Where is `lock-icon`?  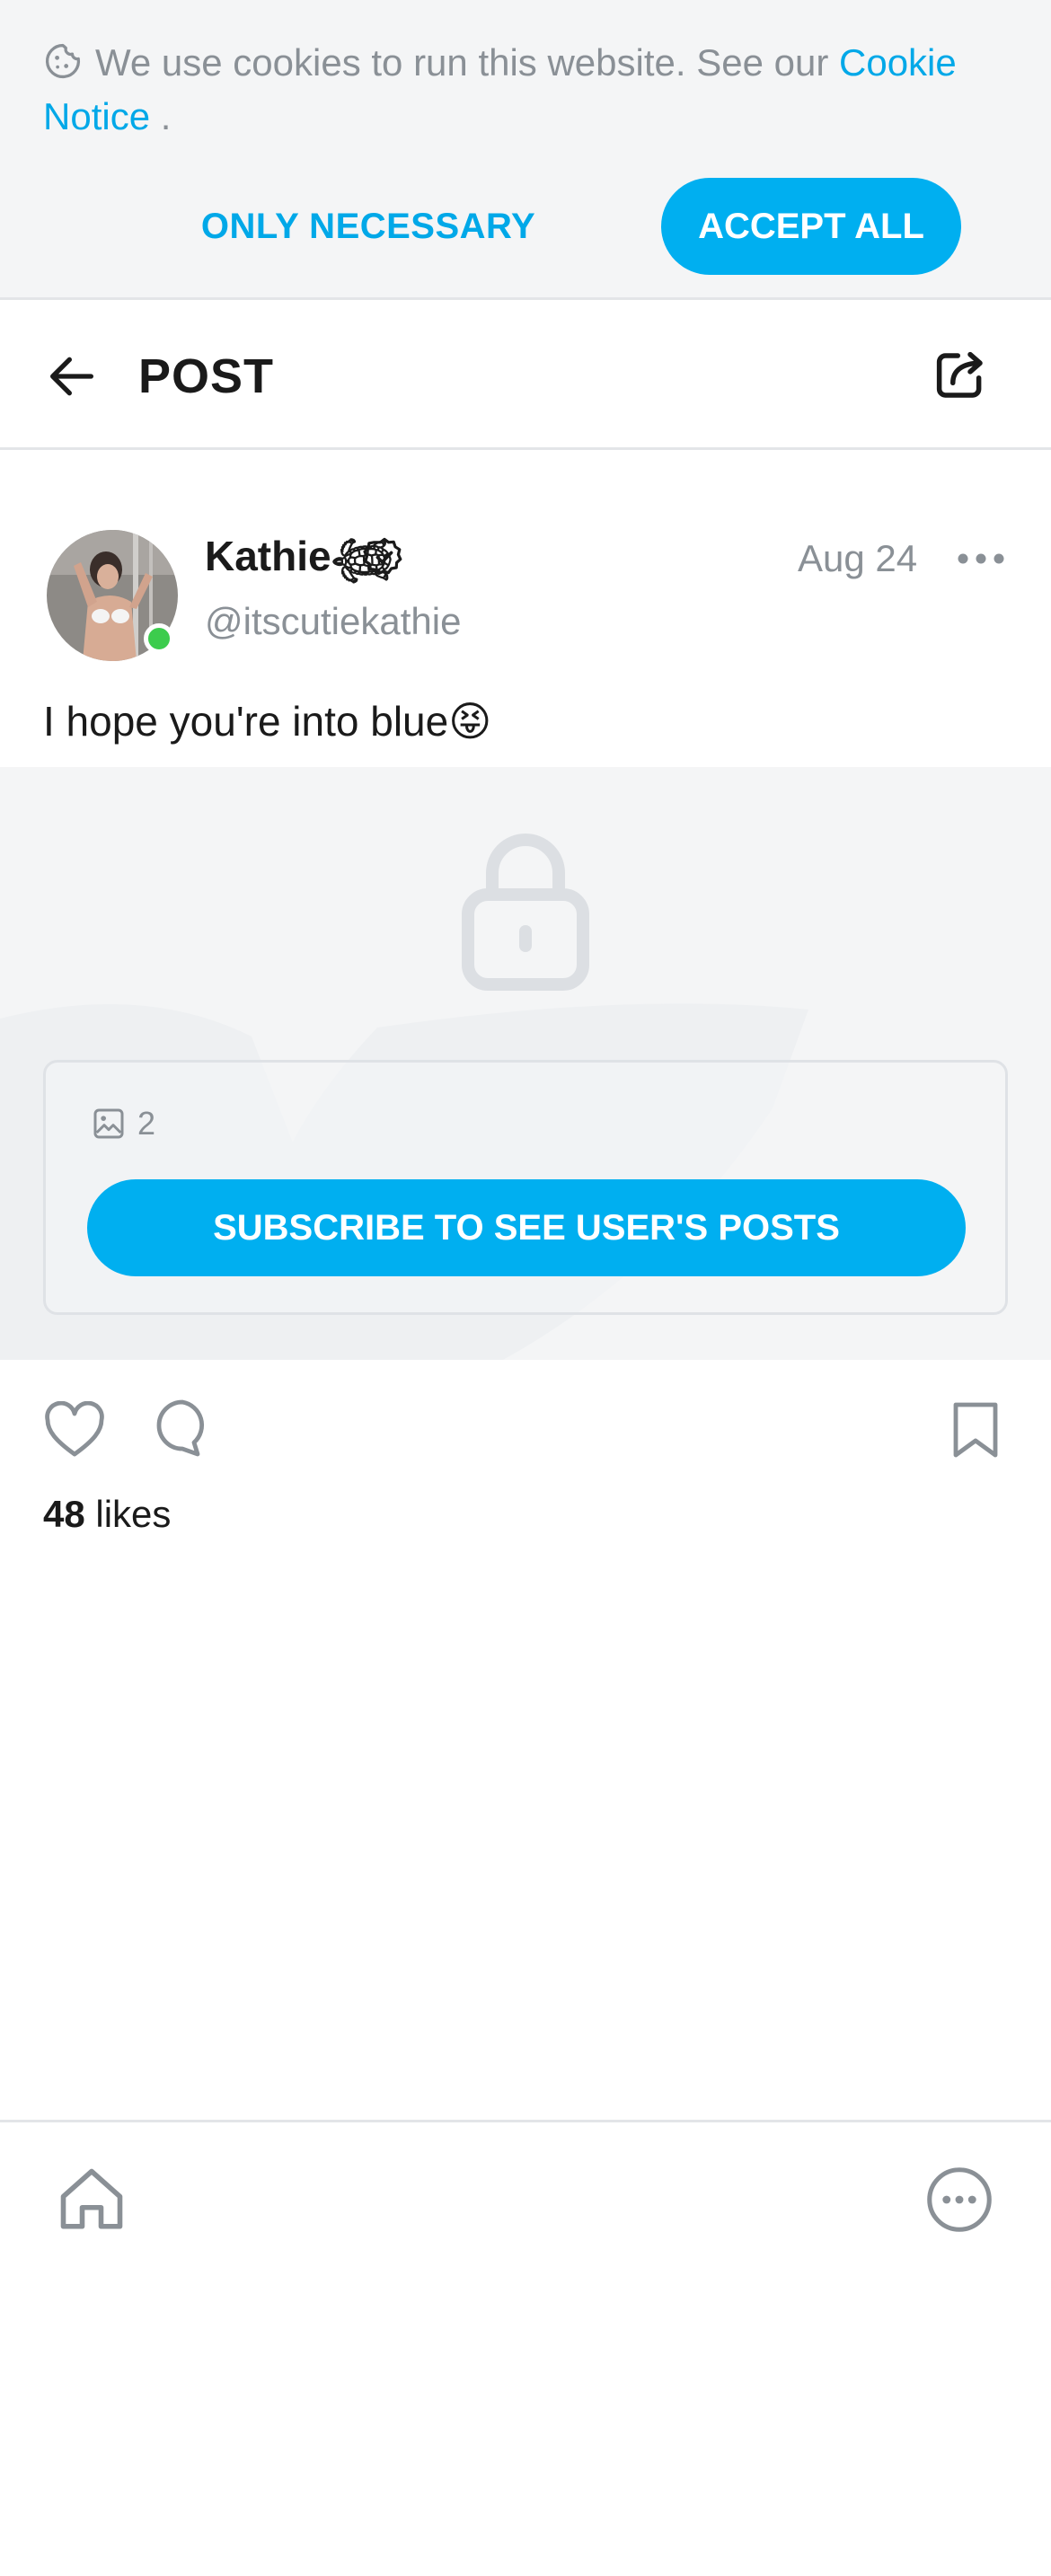
lock-icon is located at coordinates (525, 912).